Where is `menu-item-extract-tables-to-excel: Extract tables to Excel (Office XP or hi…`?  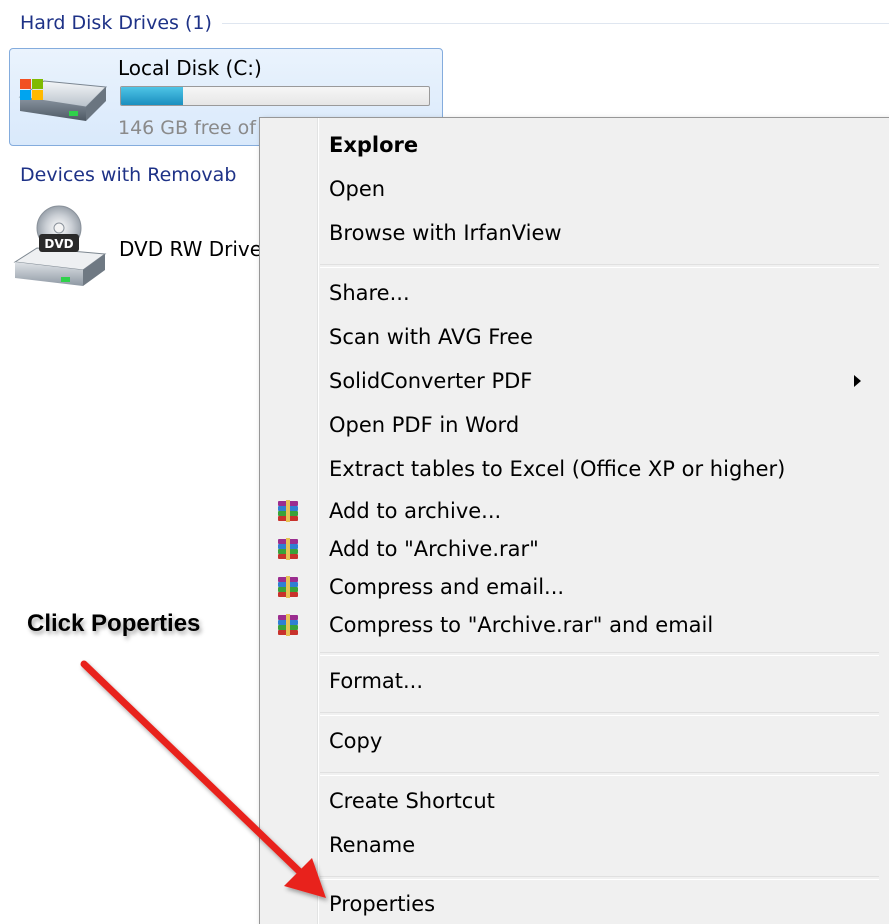 menu-item-extract-tables-to-excel: Extract tables to Excel (Office XP or hi… is located at coordinates (574, 469).